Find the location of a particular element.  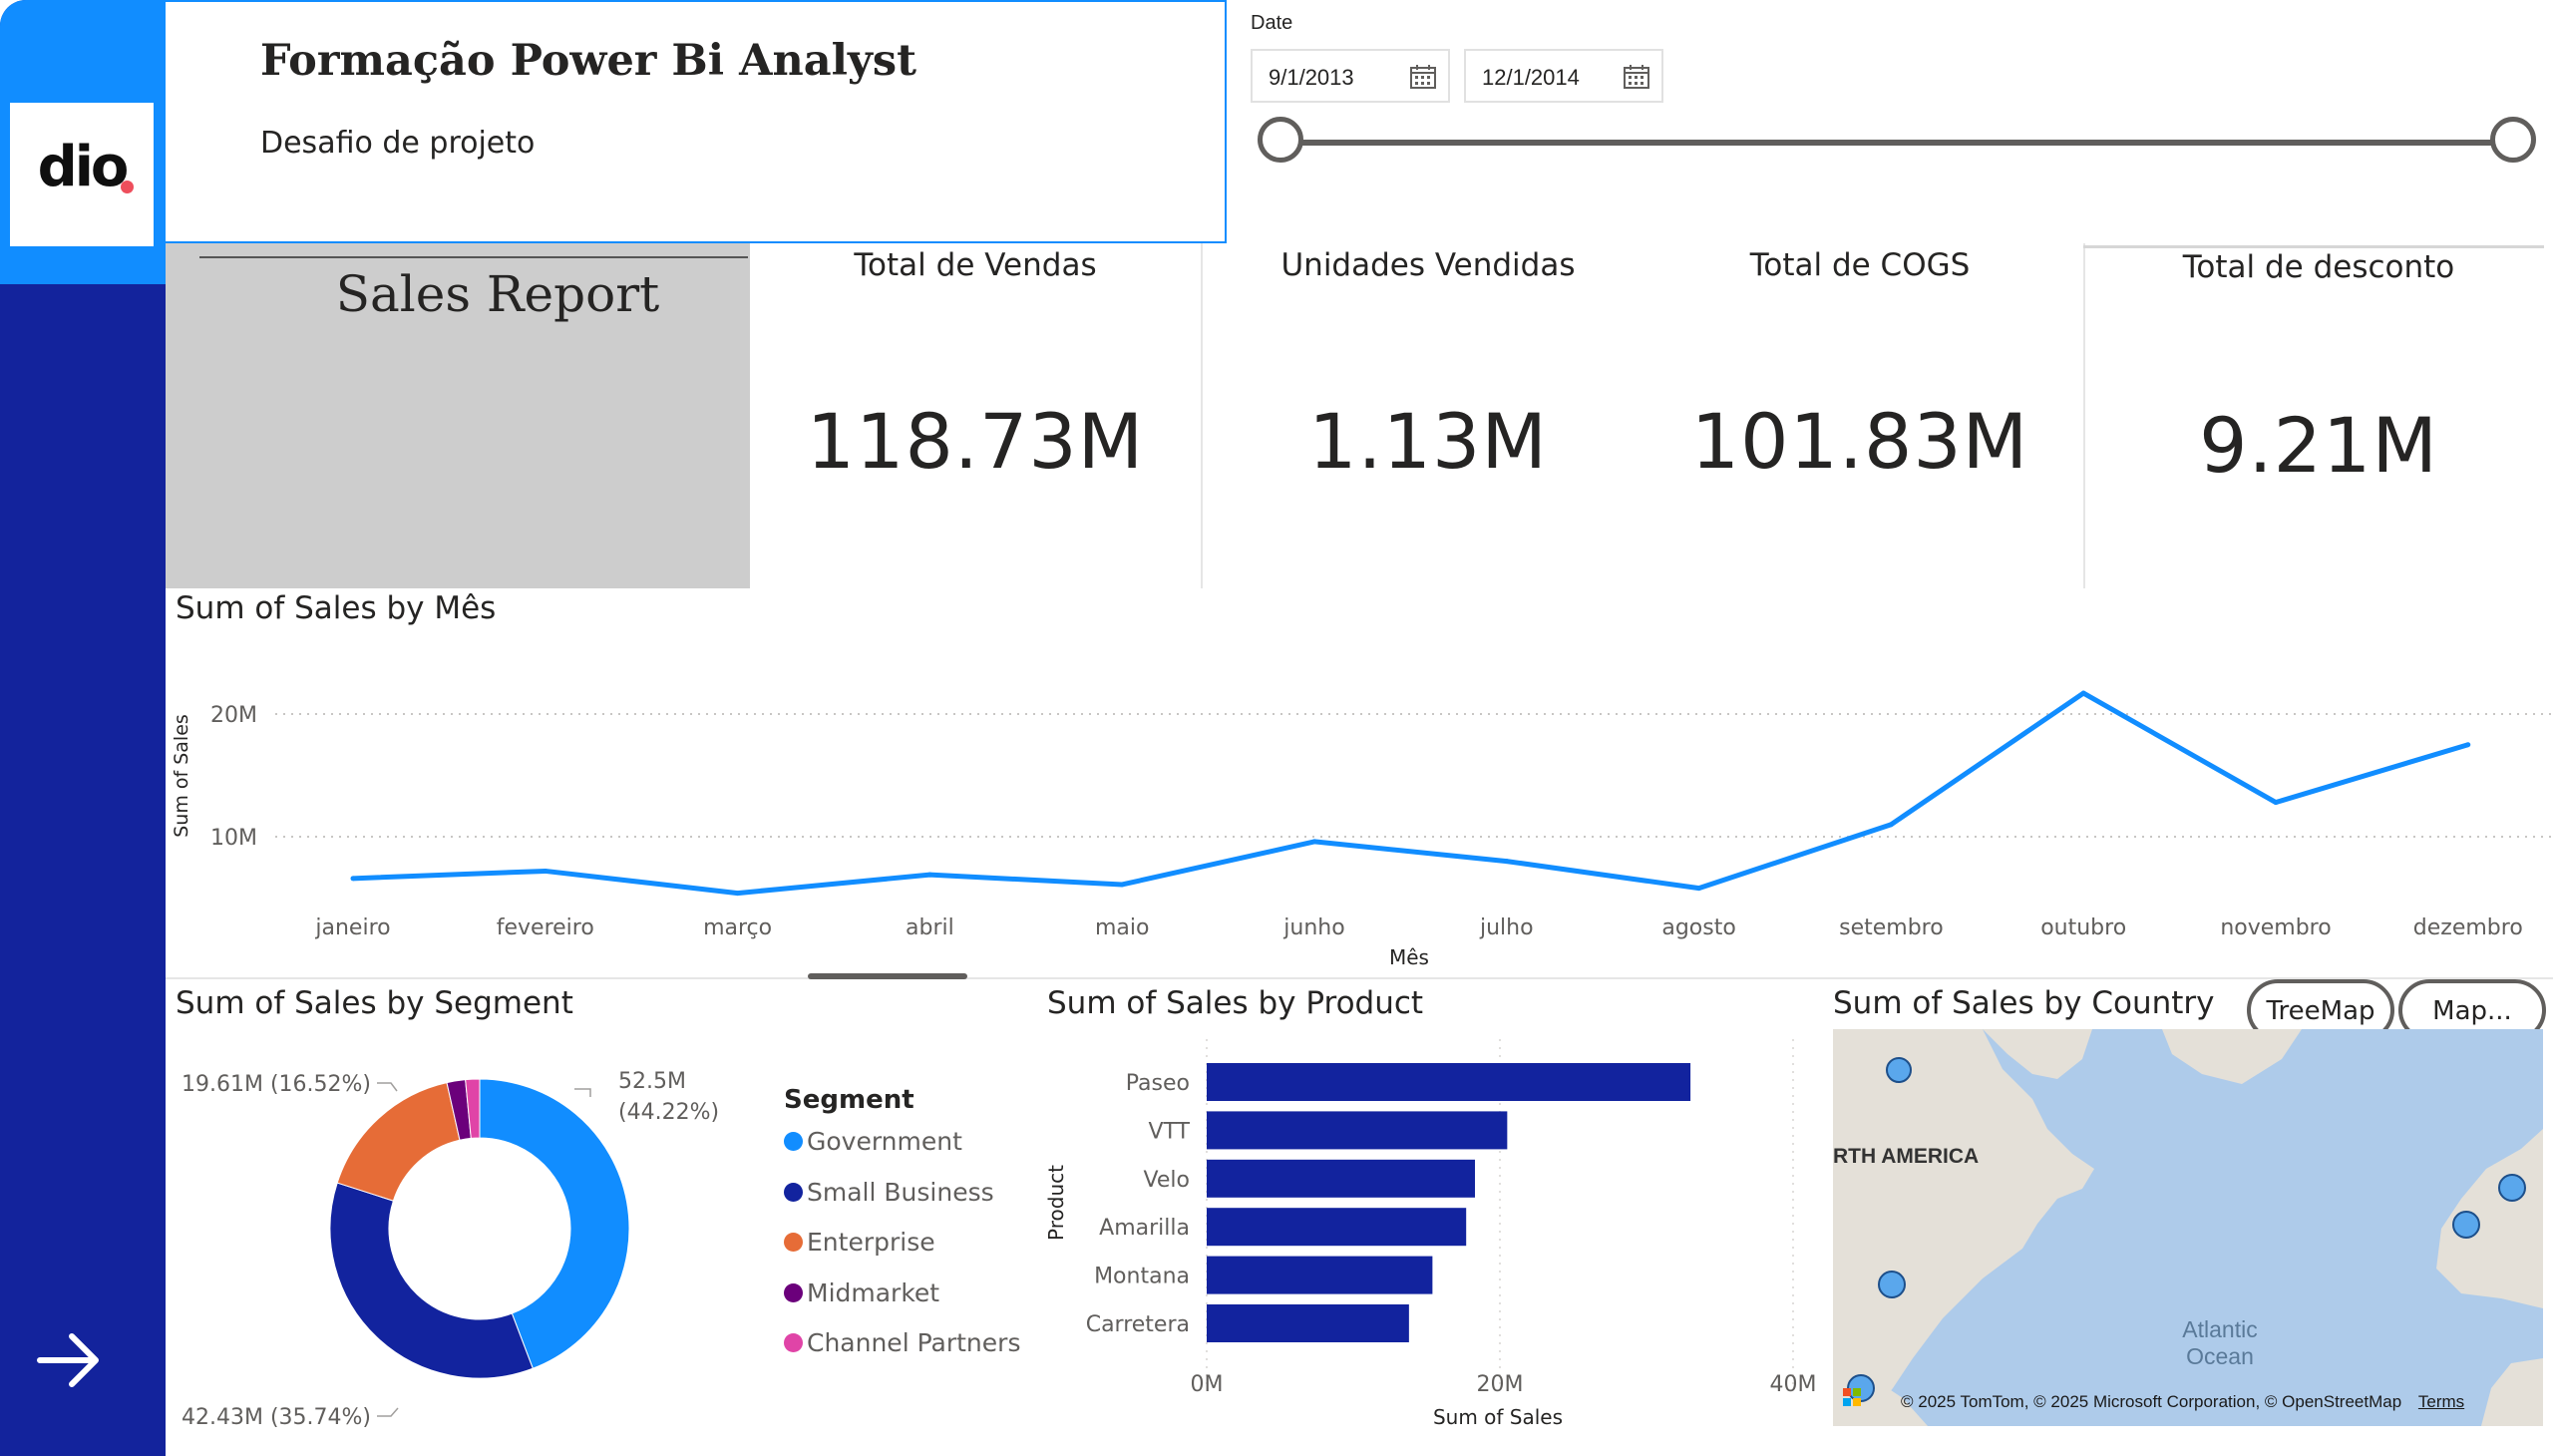

arrow-right-icon is located at coordinates (70, 1360).